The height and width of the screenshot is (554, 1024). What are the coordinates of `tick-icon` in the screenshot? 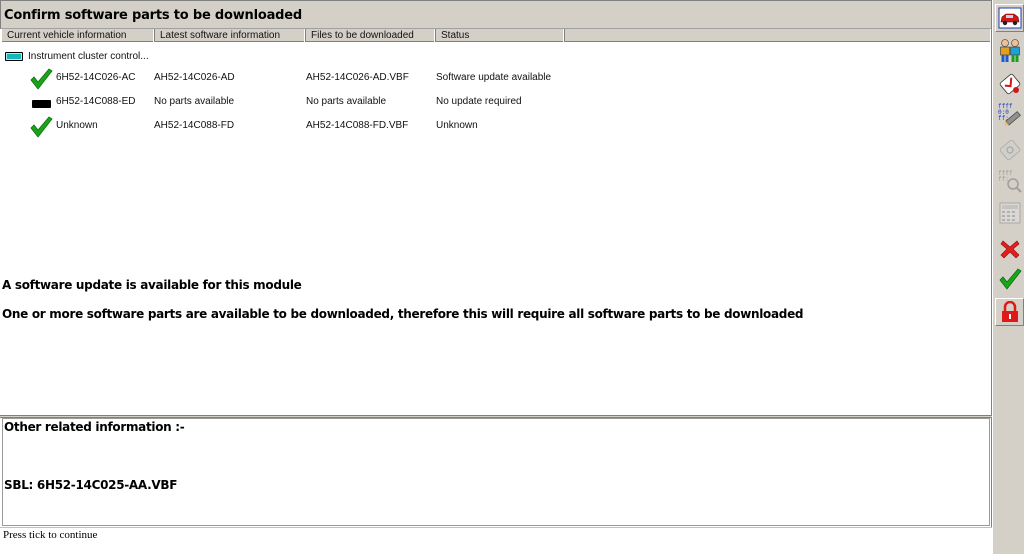 It's located at (1010, 279).